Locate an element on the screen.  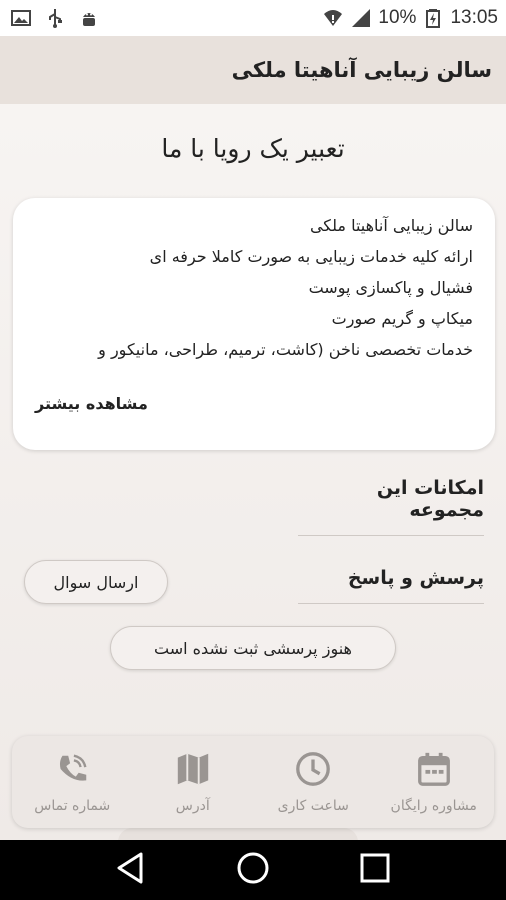
clock-time: 13:05 is located at coordinates (474, 17).